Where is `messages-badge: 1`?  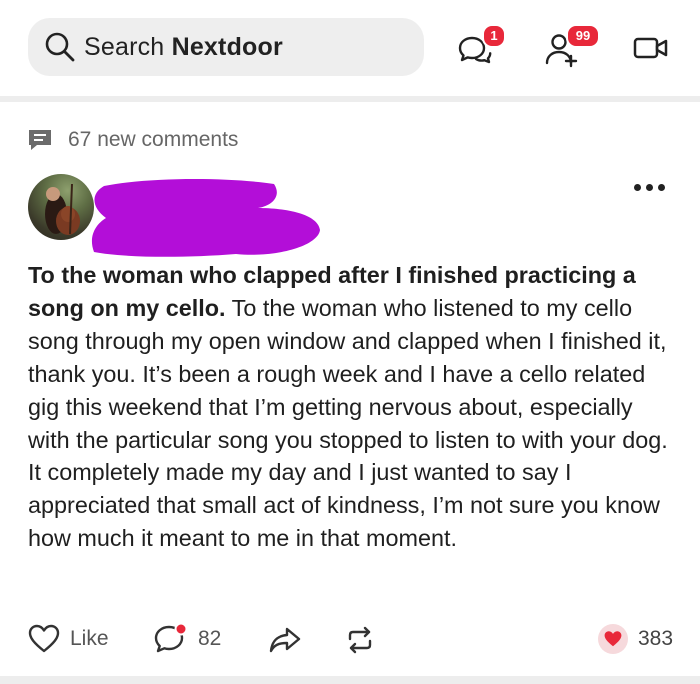 messages-badge: 1 is located at coordinates (494, 36).